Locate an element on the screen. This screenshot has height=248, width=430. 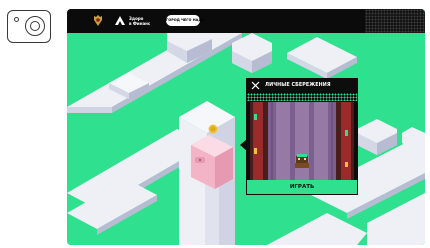
camera-flash-indicator is located at coordinates (16, 19).